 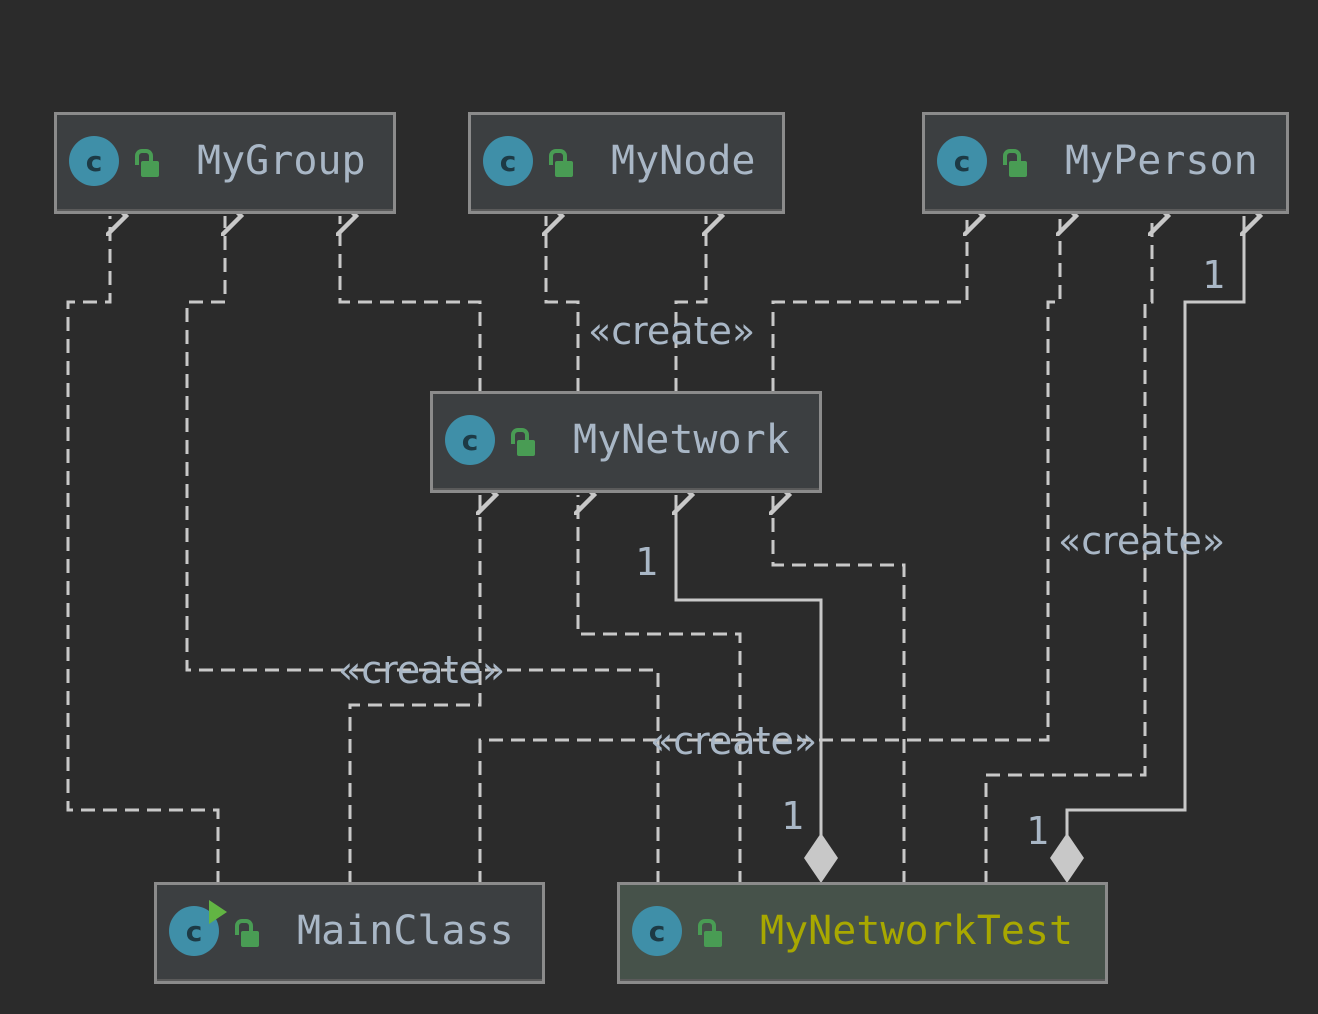 I want to click on run-arrow-icon, so click(x=218, y=912).